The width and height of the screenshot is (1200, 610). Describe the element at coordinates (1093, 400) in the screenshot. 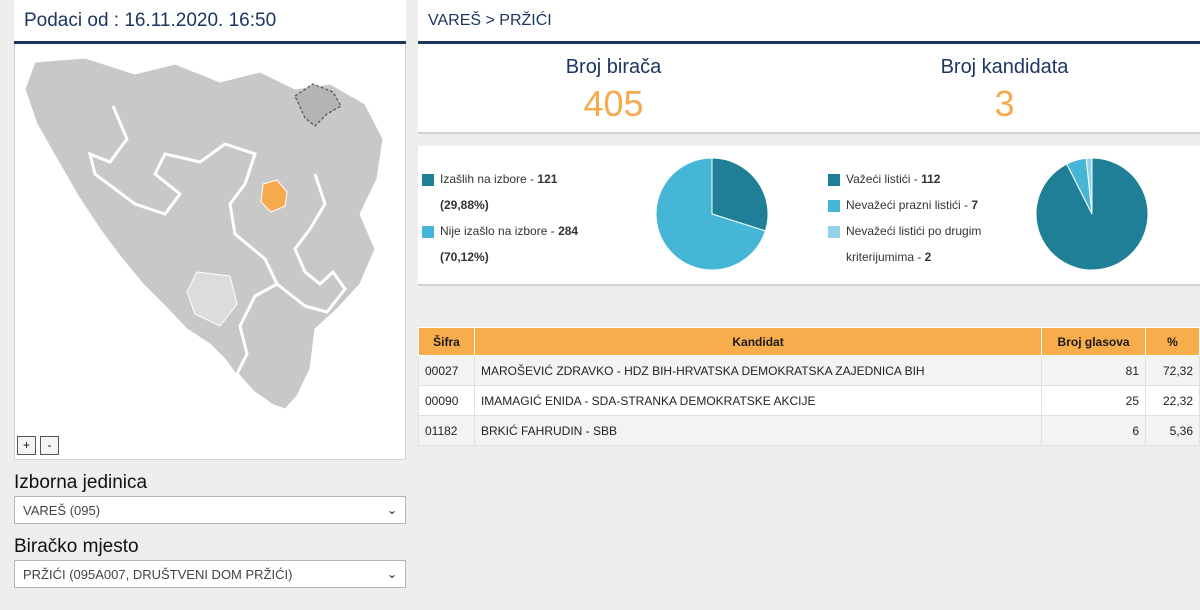

I see `cell-votes: 25` at that location.